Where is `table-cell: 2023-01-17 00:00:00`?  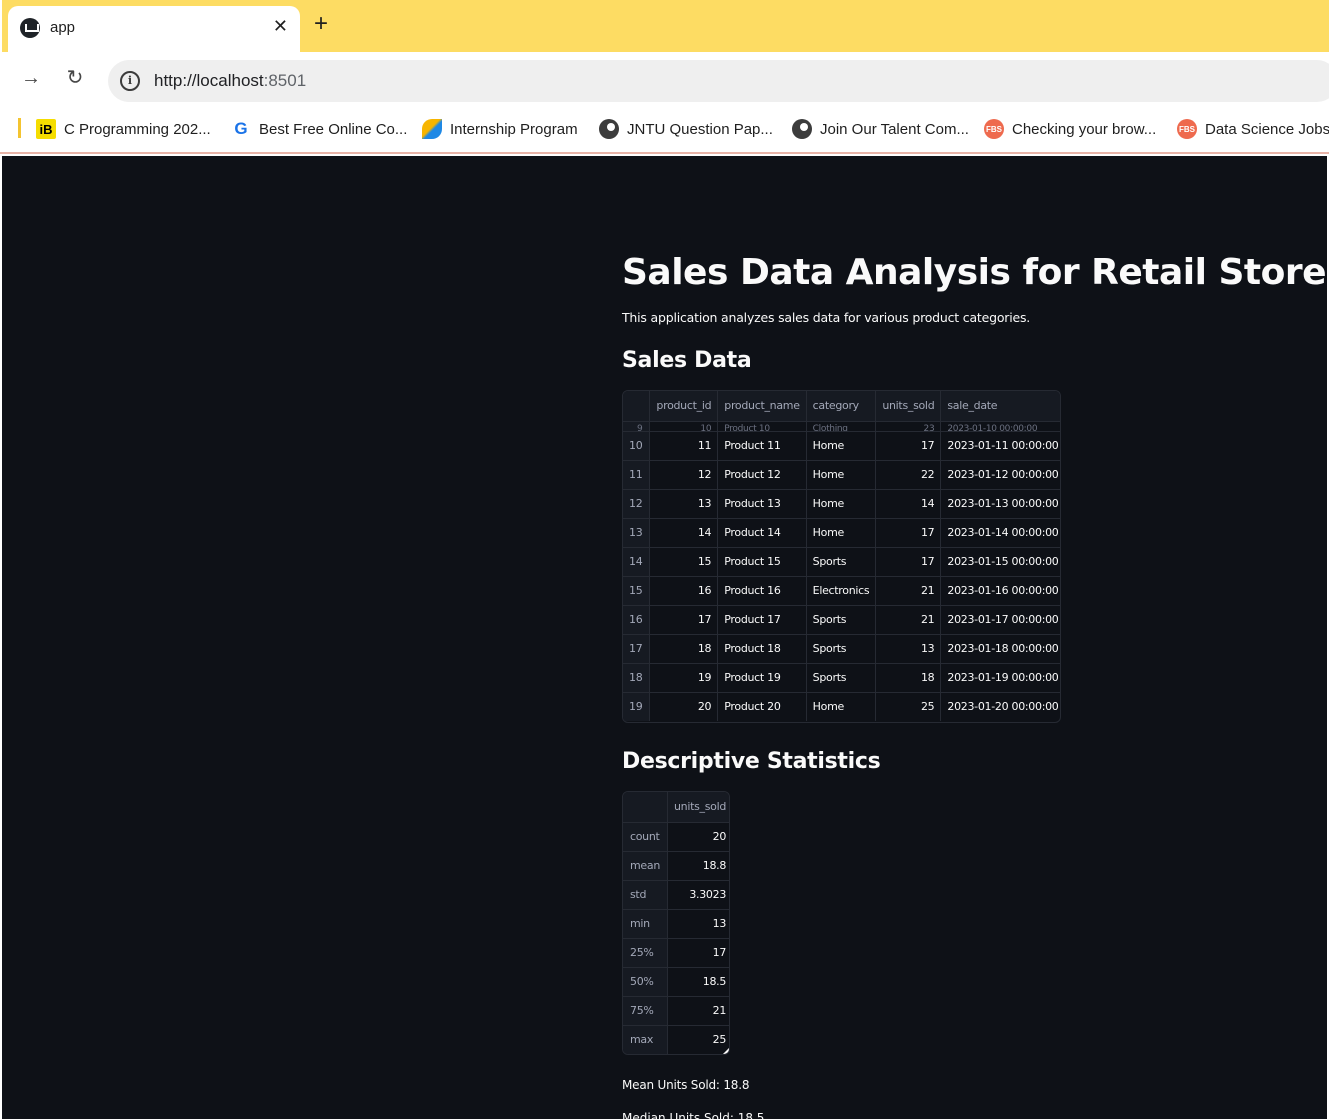 table-cell: 2023-01-17 00:00:00 is located at coordinates (1000, 620).